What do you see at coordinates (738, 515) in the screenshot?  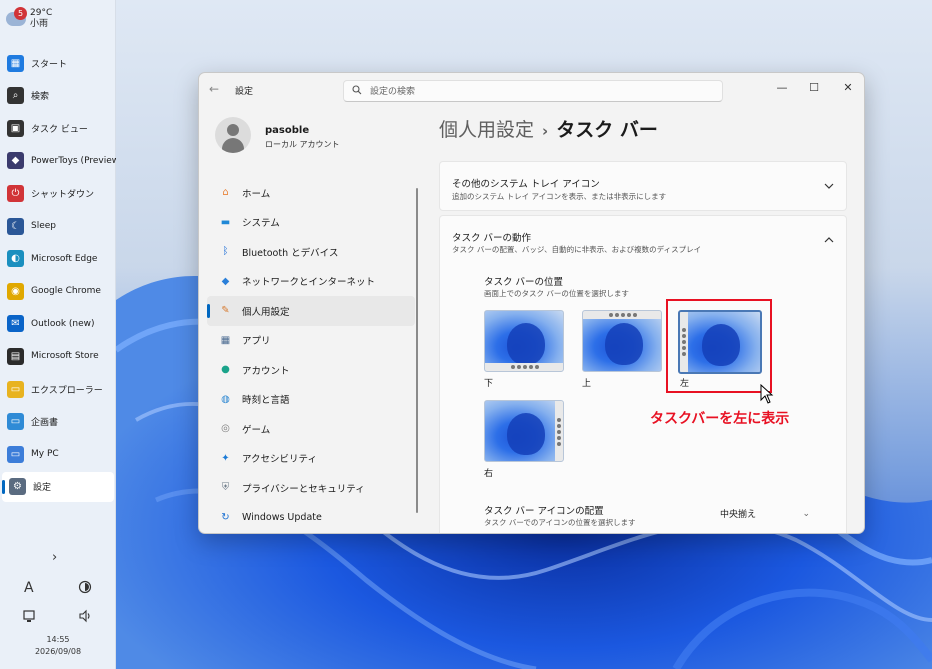 I see `alignment-value: 中央揃え` at bounding box center [738, 515].